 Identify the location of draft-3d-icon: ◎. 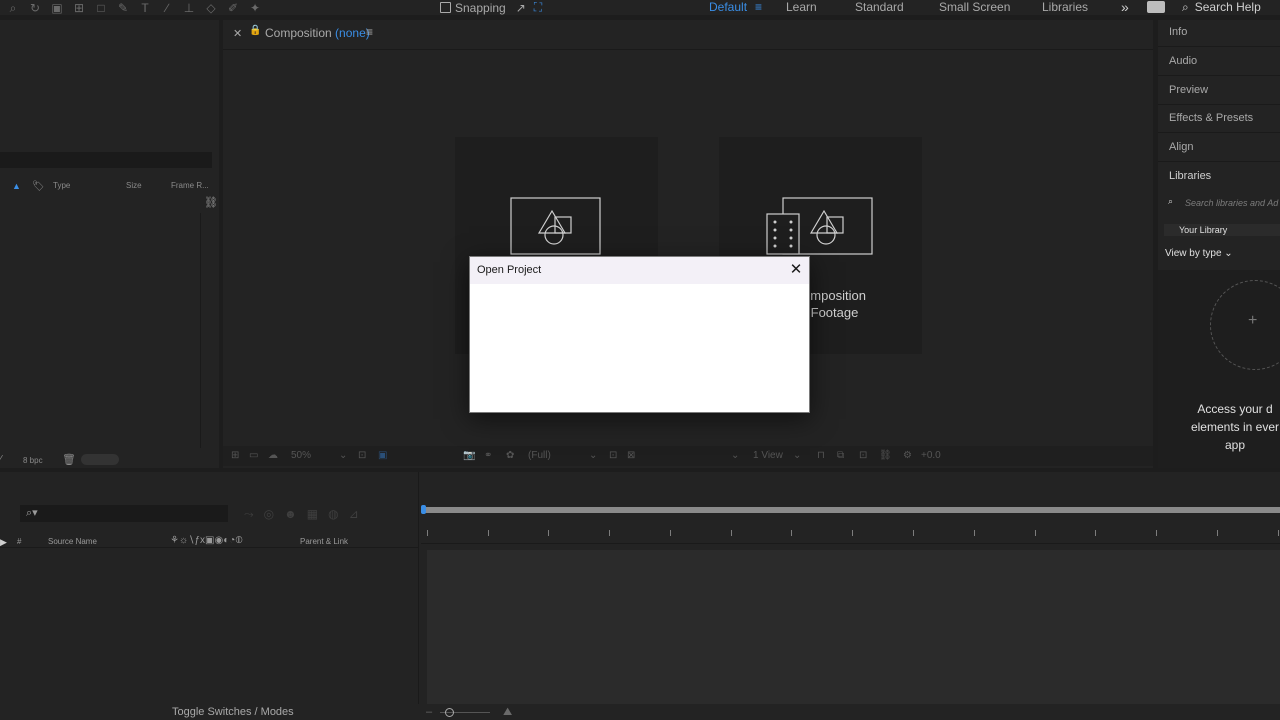
(269, 514).